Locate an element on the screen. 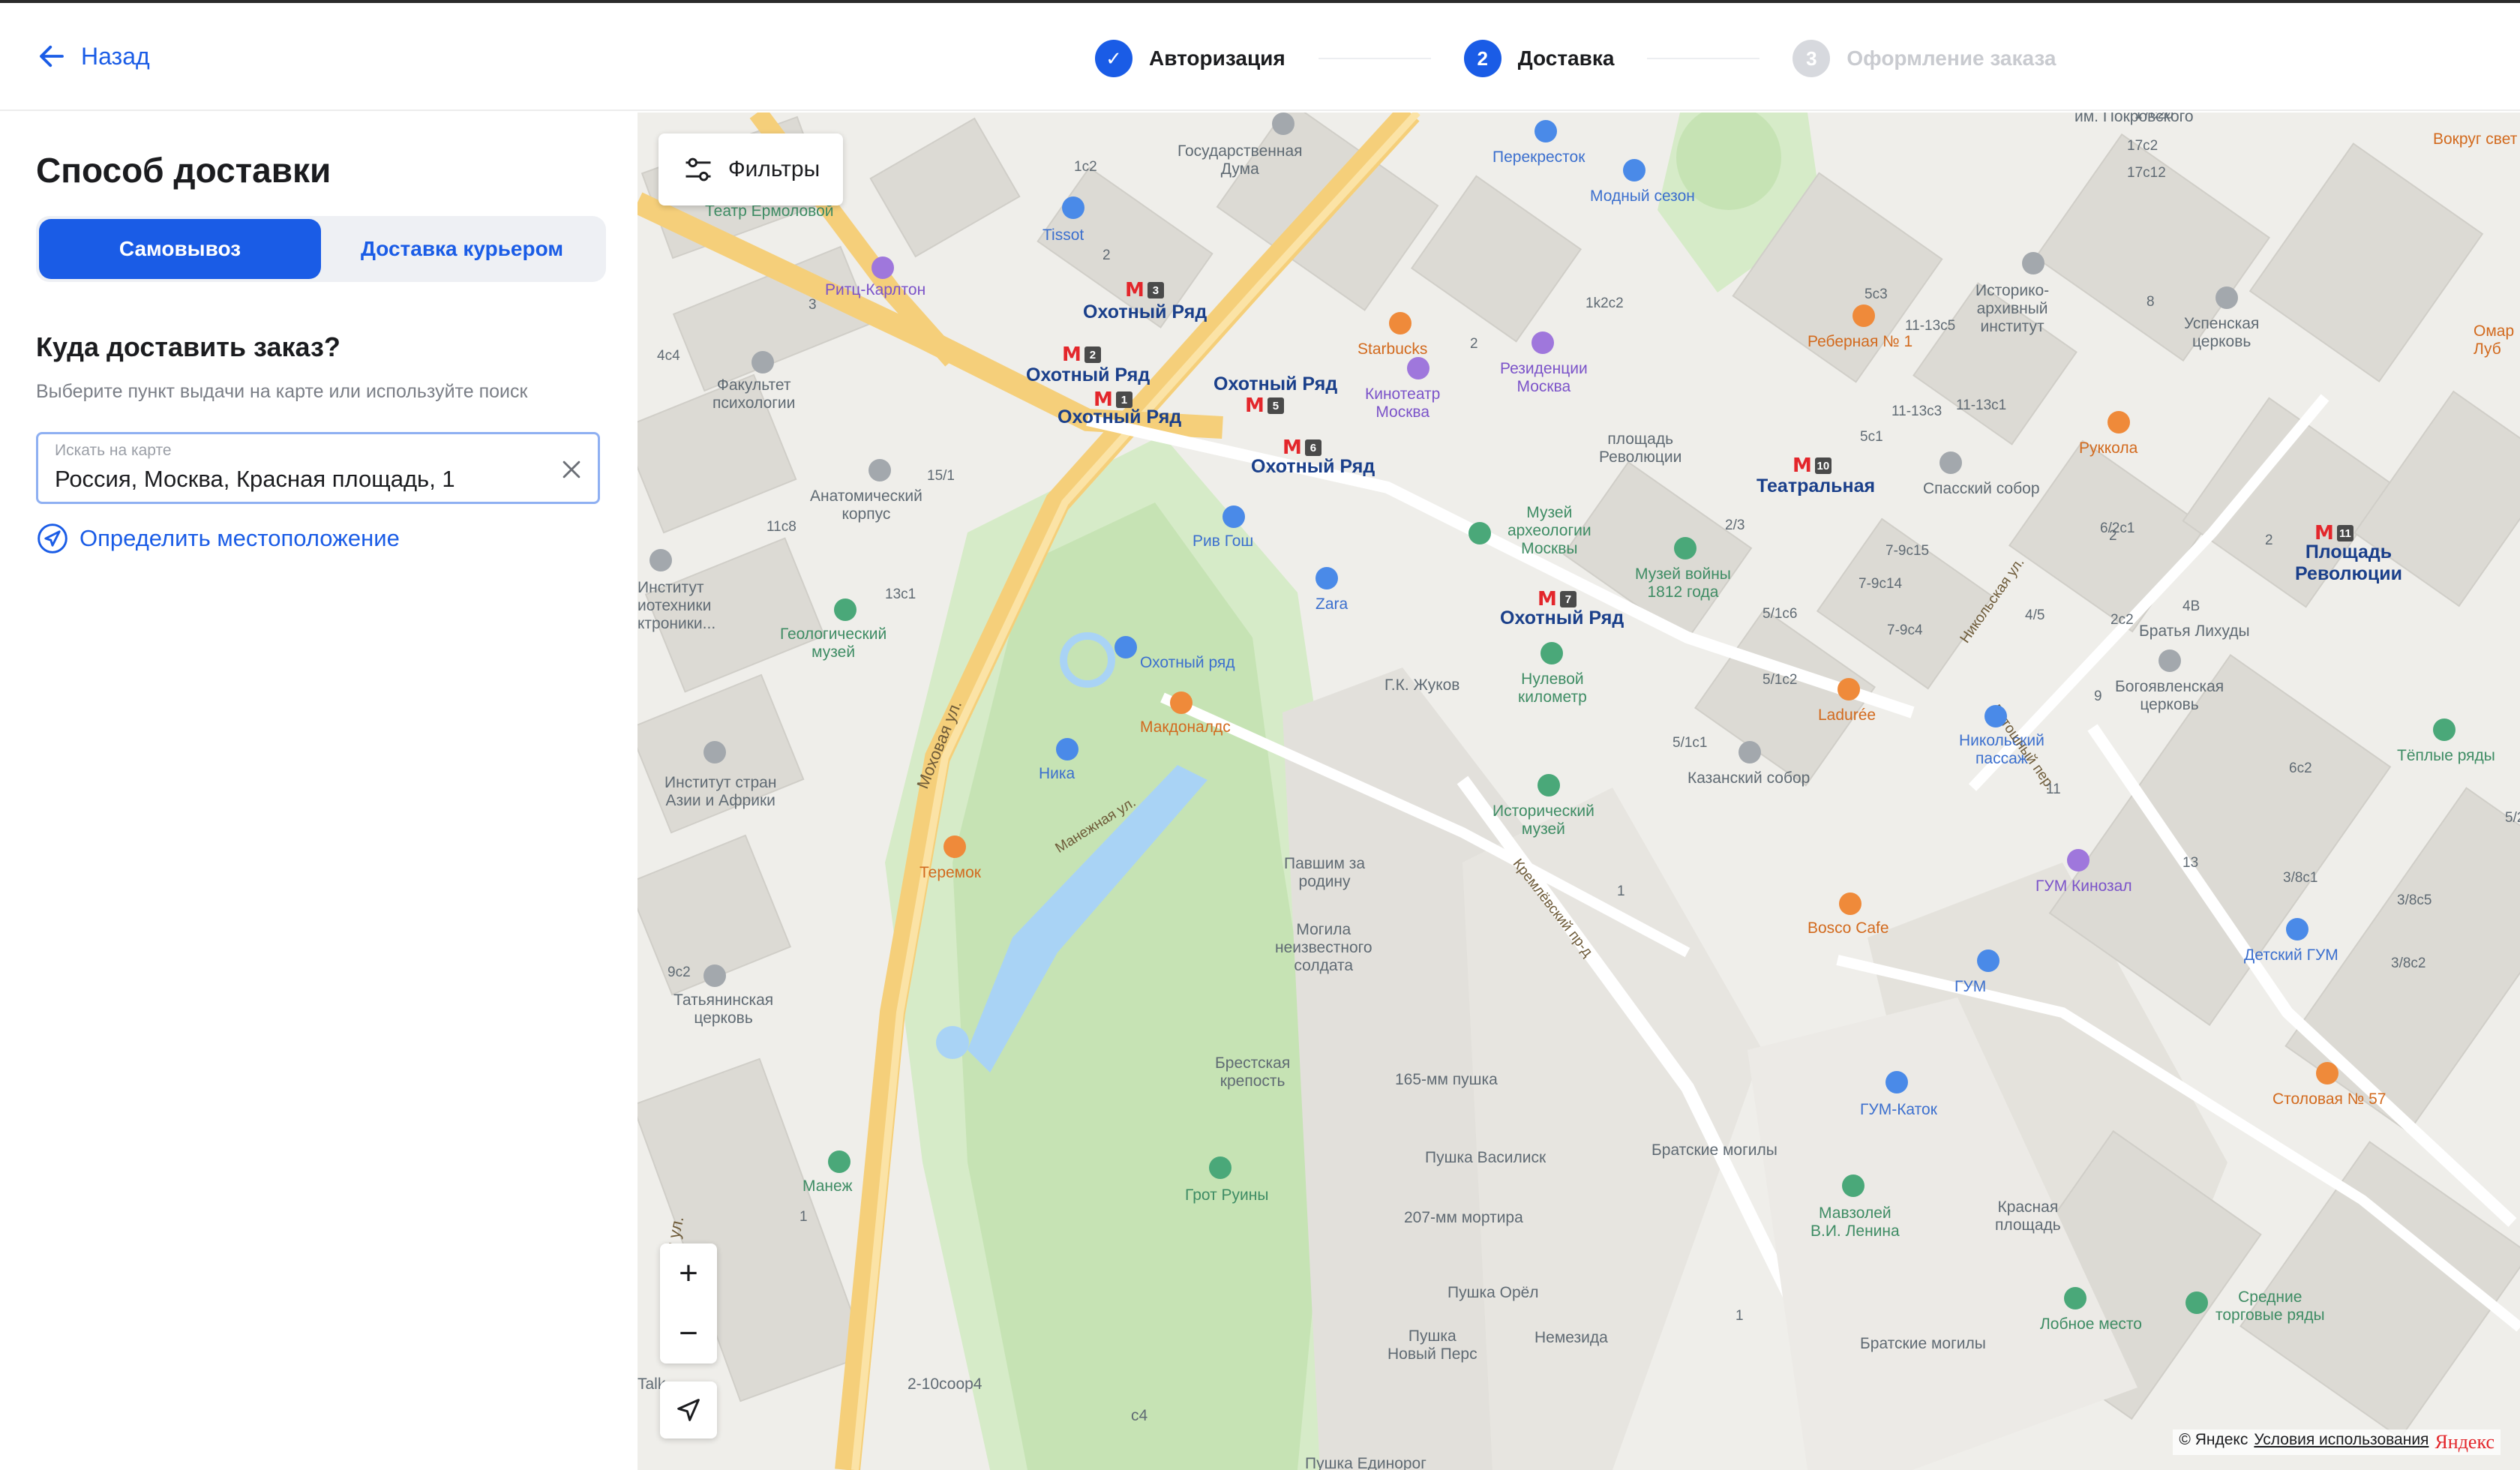 Image resolution: width=2520 pixels, height=1470 pixels. map-label: Руккола is located at coordinates (2108, 448).